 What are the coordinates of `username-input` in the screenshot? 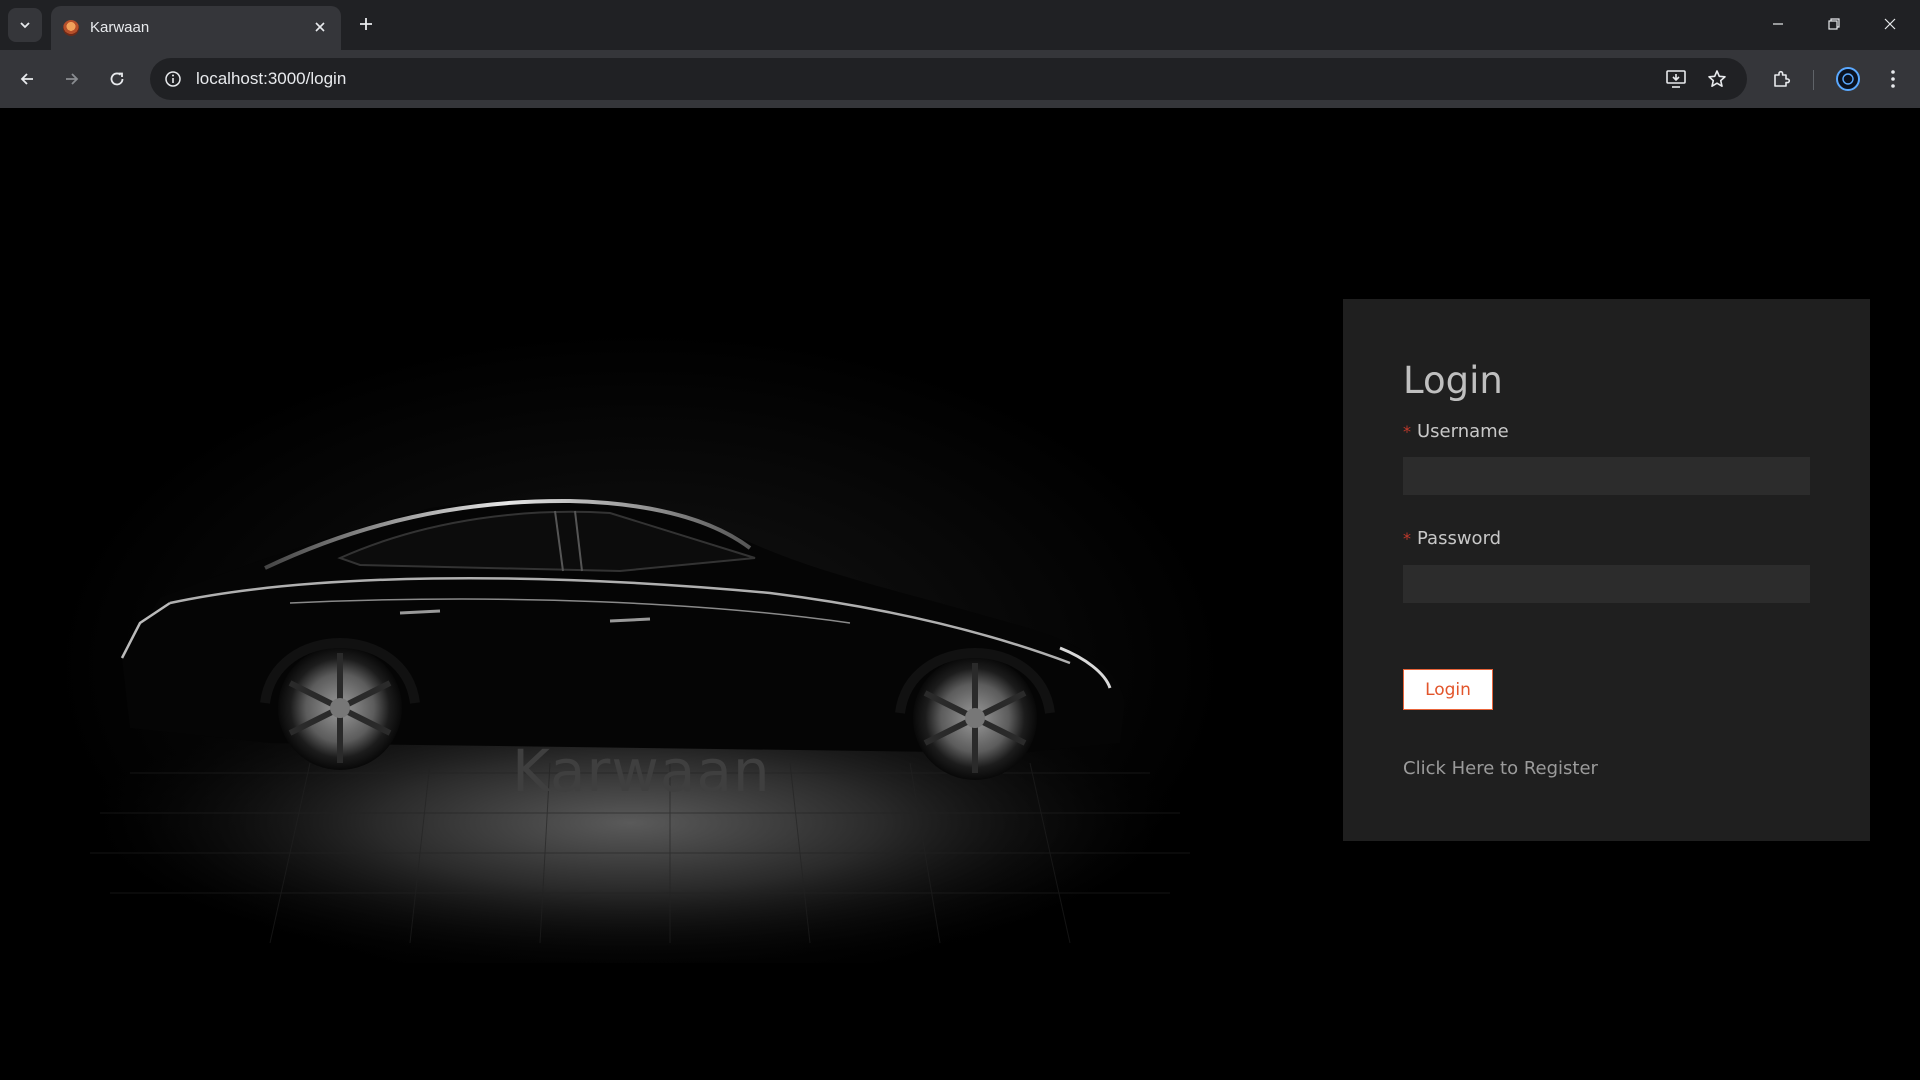 It's located at (1606, 476).